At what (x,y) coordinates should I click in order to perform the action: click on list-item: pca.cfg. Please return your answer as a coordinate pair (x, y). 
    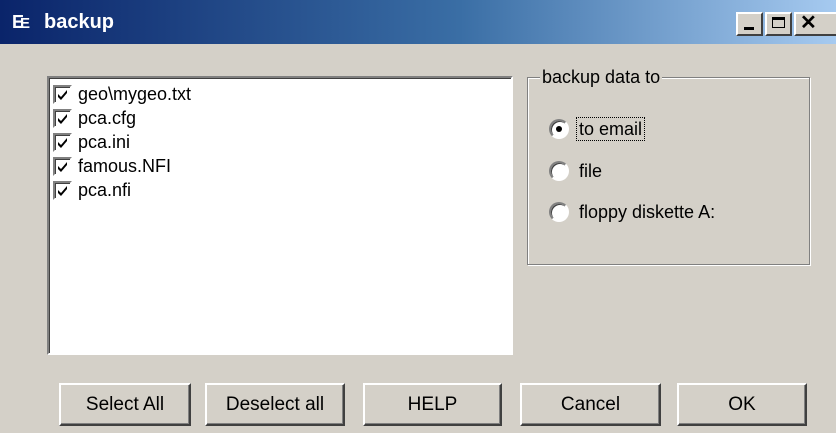
    Looking at the image, I should click on (94, 118).